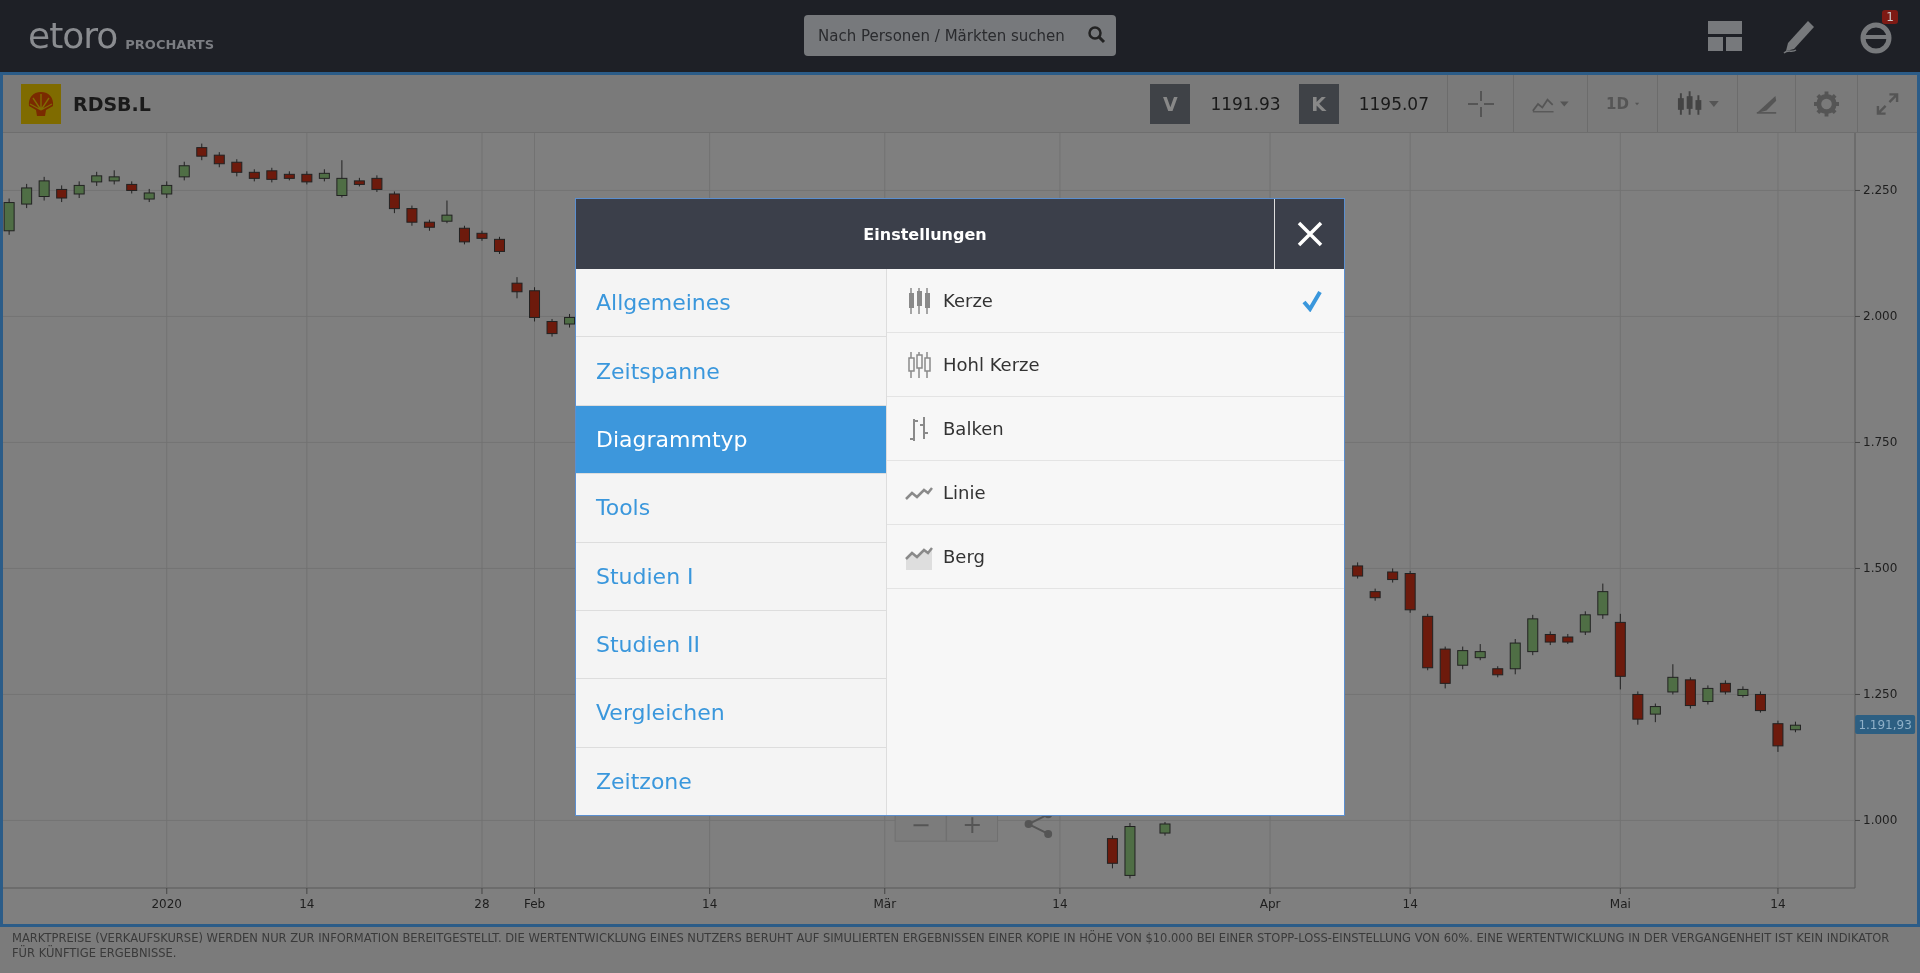 This screenshot has height=973, width=1920. Describe the element at coordinates (951, 946) in the screenshot. I see `disclaimer-text: MARKTPREISE (VERKAUFSKURSE) WERDEN NUR ZUR INFORMATION BEREITGESTELLT. DIE WERTENTWICKLUNG EINES NUTZERS BERUHT AUF SIMULIERTEN ERGEBNISSEN EINER KOPIE IN HÖHE VON $10.000 BEI EINER STOPP-LOSS-EINSTELLUNG VON 60%. EINE WERTENTWICKLUNG IN DER VERGANGENHEIT IST KEIN INDIKATOR FÜR KÜNFTIGE ERGEBNISSE.` at that location.